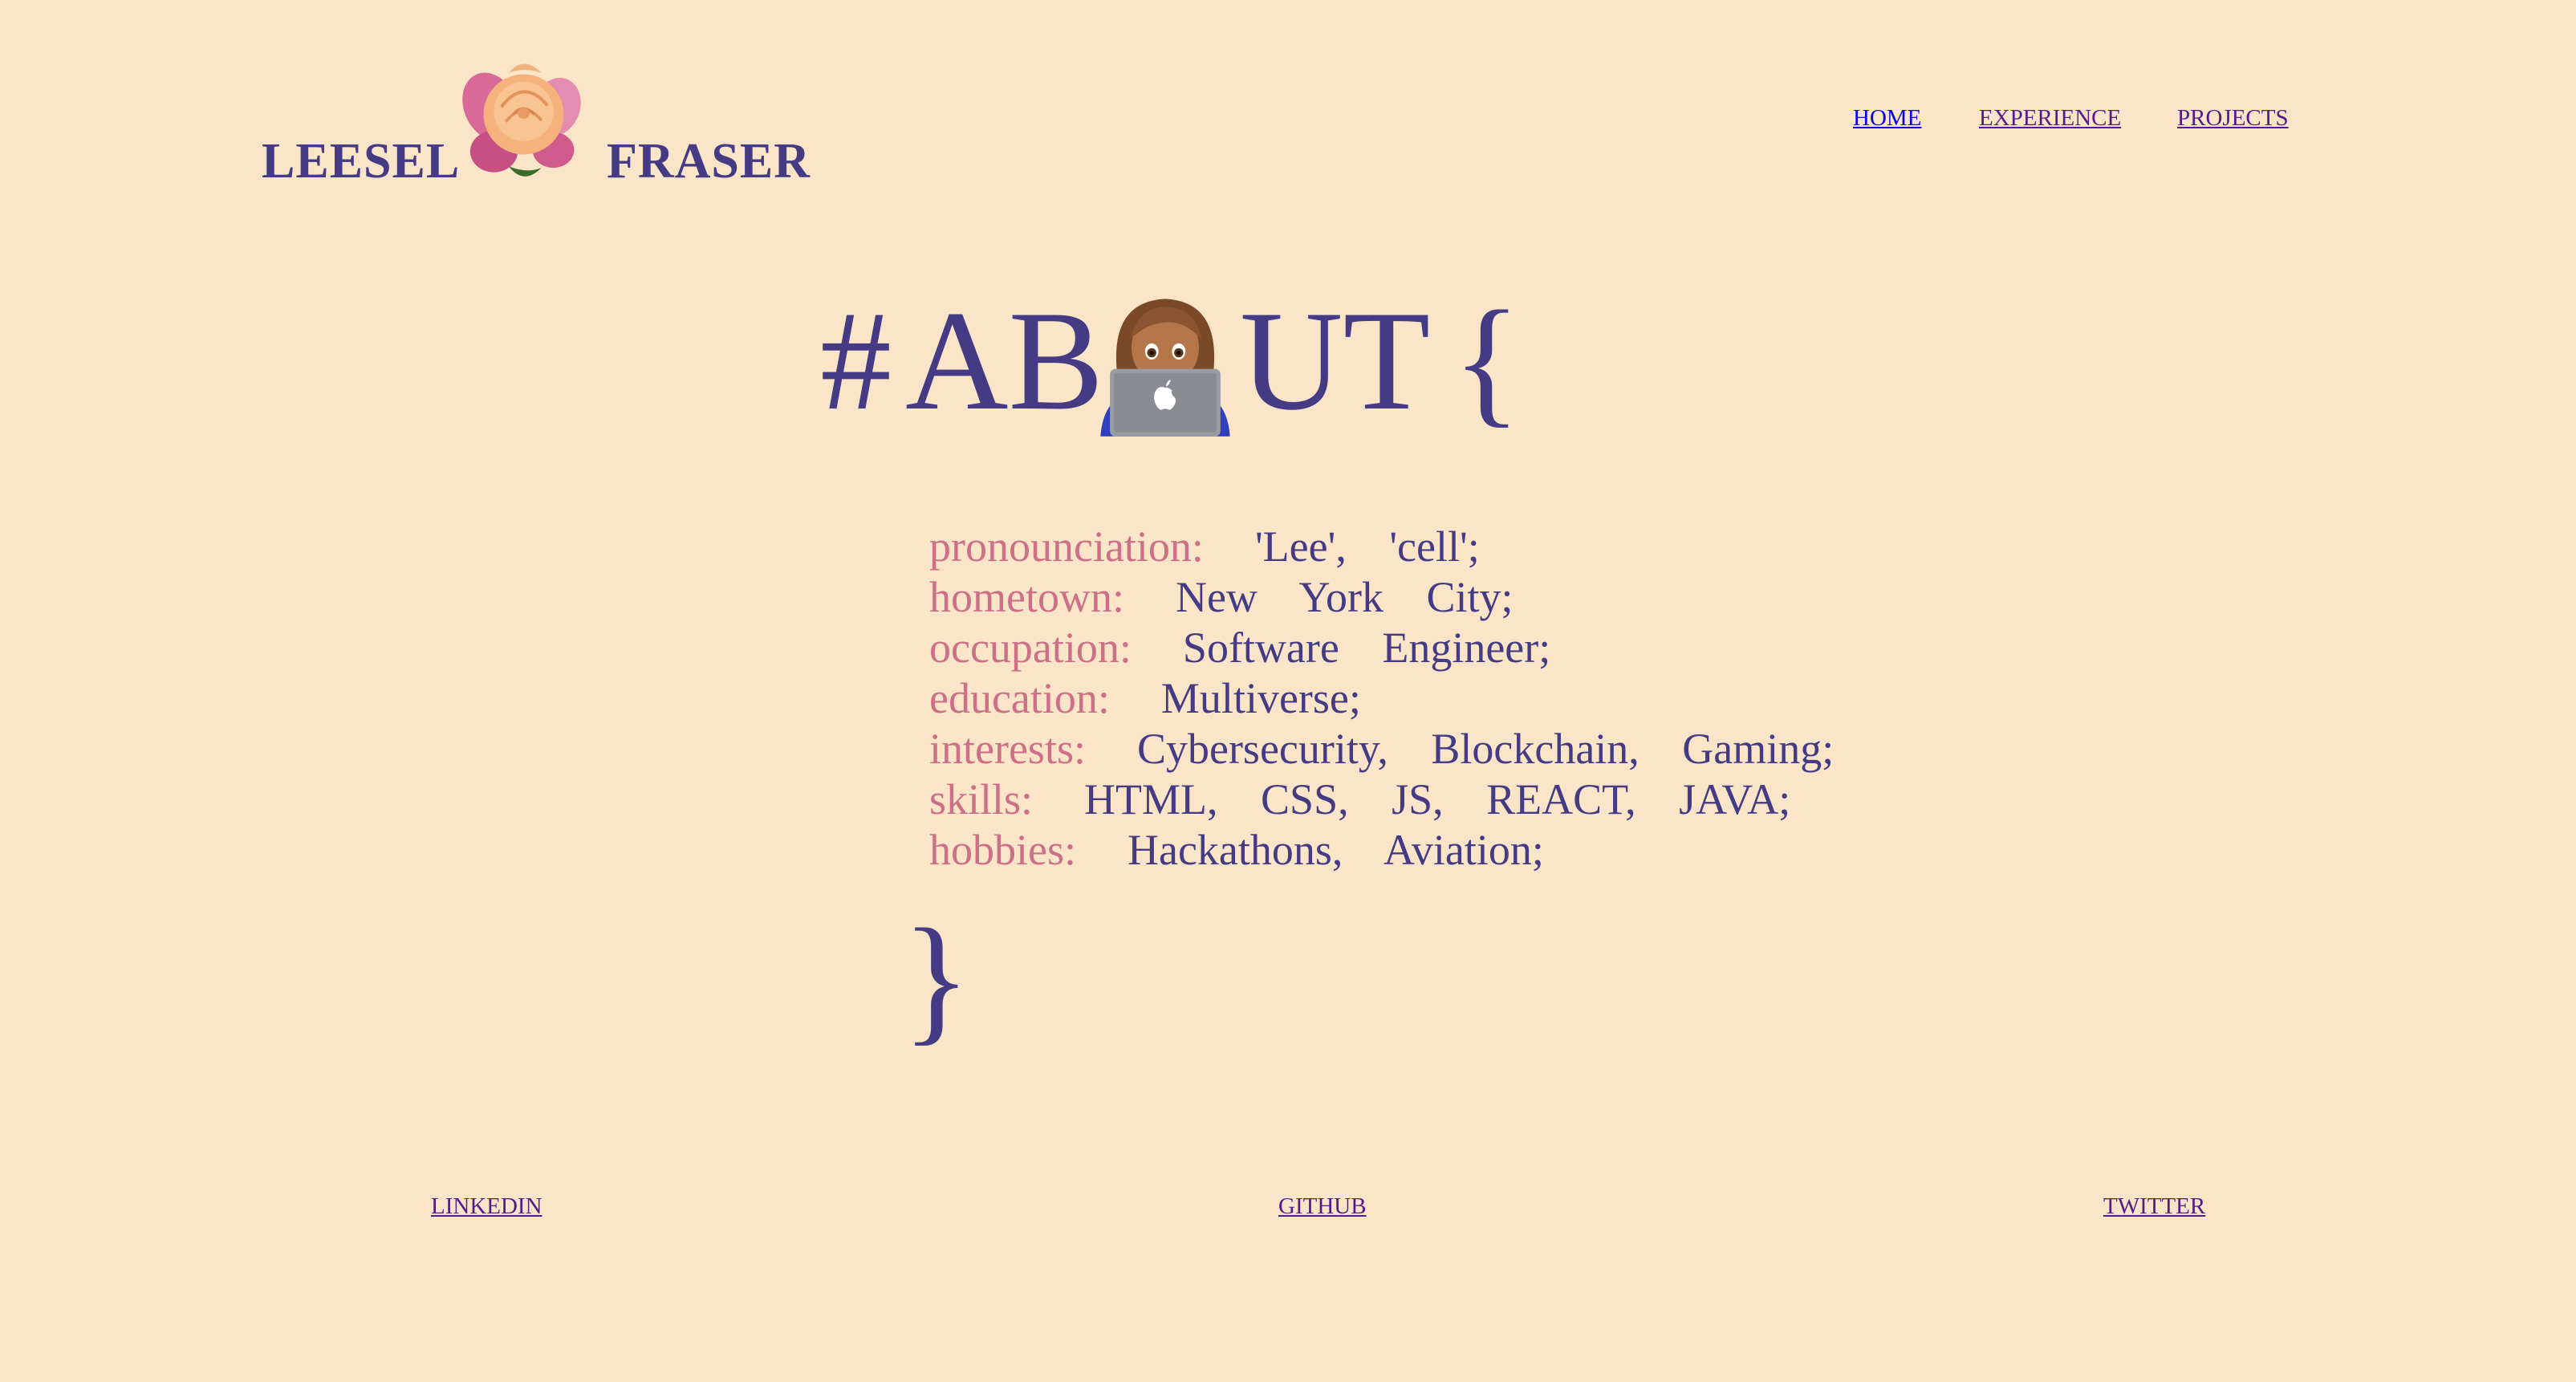  I want to click on close-brace: }, so click(937, 978).